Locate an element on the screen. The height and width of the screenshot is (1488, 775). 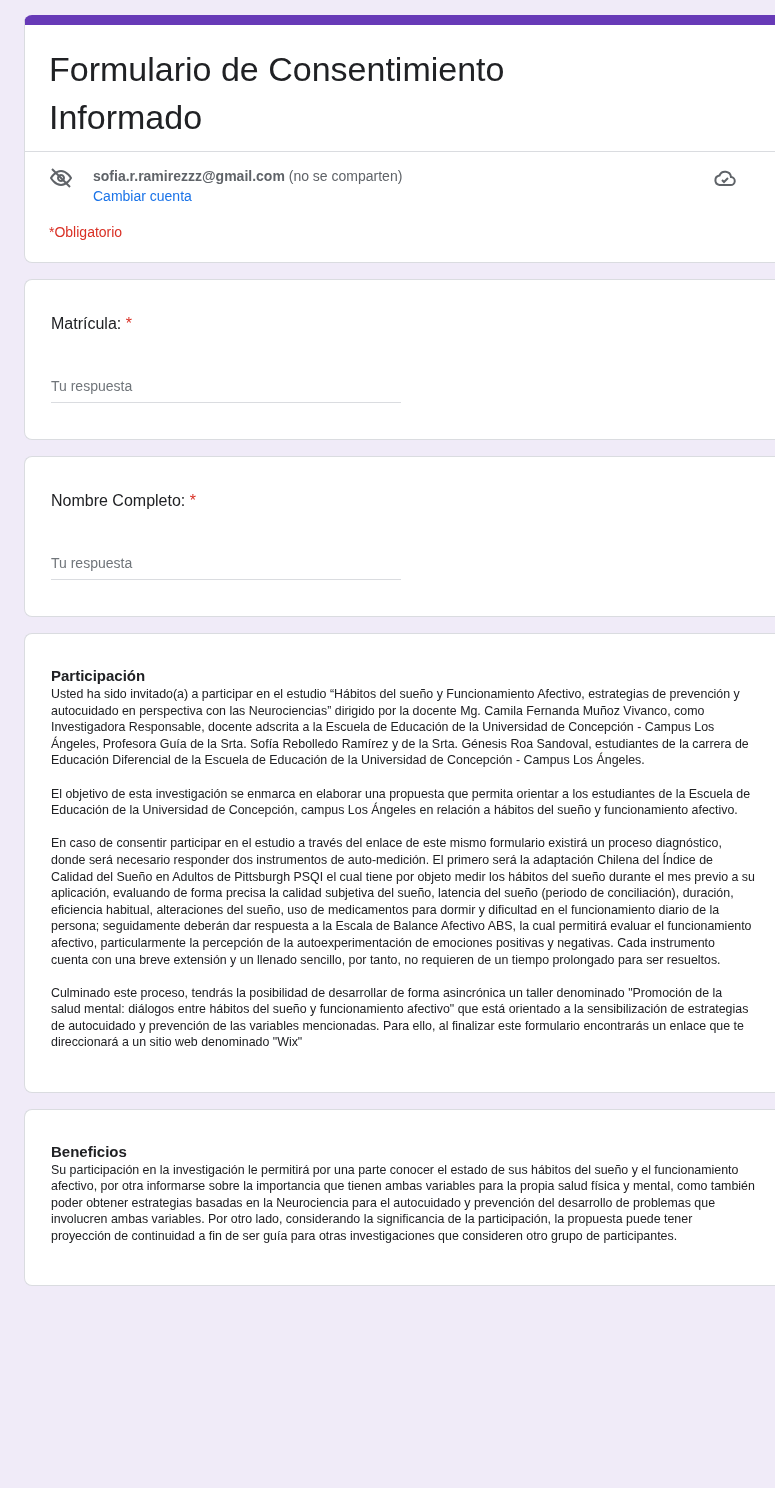
section-paragraph: Su participación en la investigación le permitirá por una parte conocer el estado de sus hábitos del sueño y el funcionamiento afectivo, por otra informarse sobre la importancia que tienen ambas variables para la propia salud física y mental, como también poder obtener estrategias basadas en la Neurociencia para el autocuidado y prevención del desarrollo de problemas que involucren ambas variables. Por otro lado, considerando la significancia de la participación, la propuesta puede tener proyección de continuidad a fin de ser guía para otras investigaciones que consideren otro grupo de participantes. is located at coordinates (403, 1203).